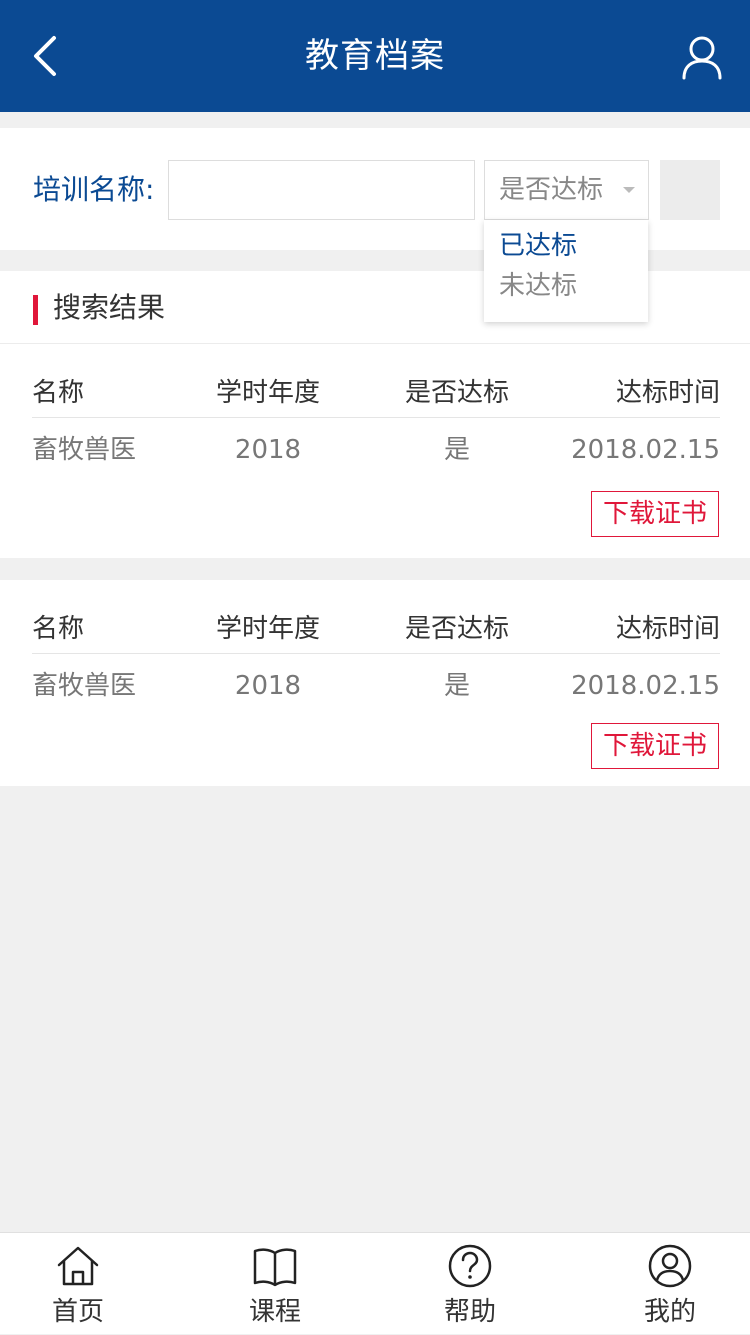 This screenshot has height=1335, width=750. What do you see at coordinates (538, 286) in the screenshot?
I see `option-not-passed: 未达标` at bounding box center [538, 286].